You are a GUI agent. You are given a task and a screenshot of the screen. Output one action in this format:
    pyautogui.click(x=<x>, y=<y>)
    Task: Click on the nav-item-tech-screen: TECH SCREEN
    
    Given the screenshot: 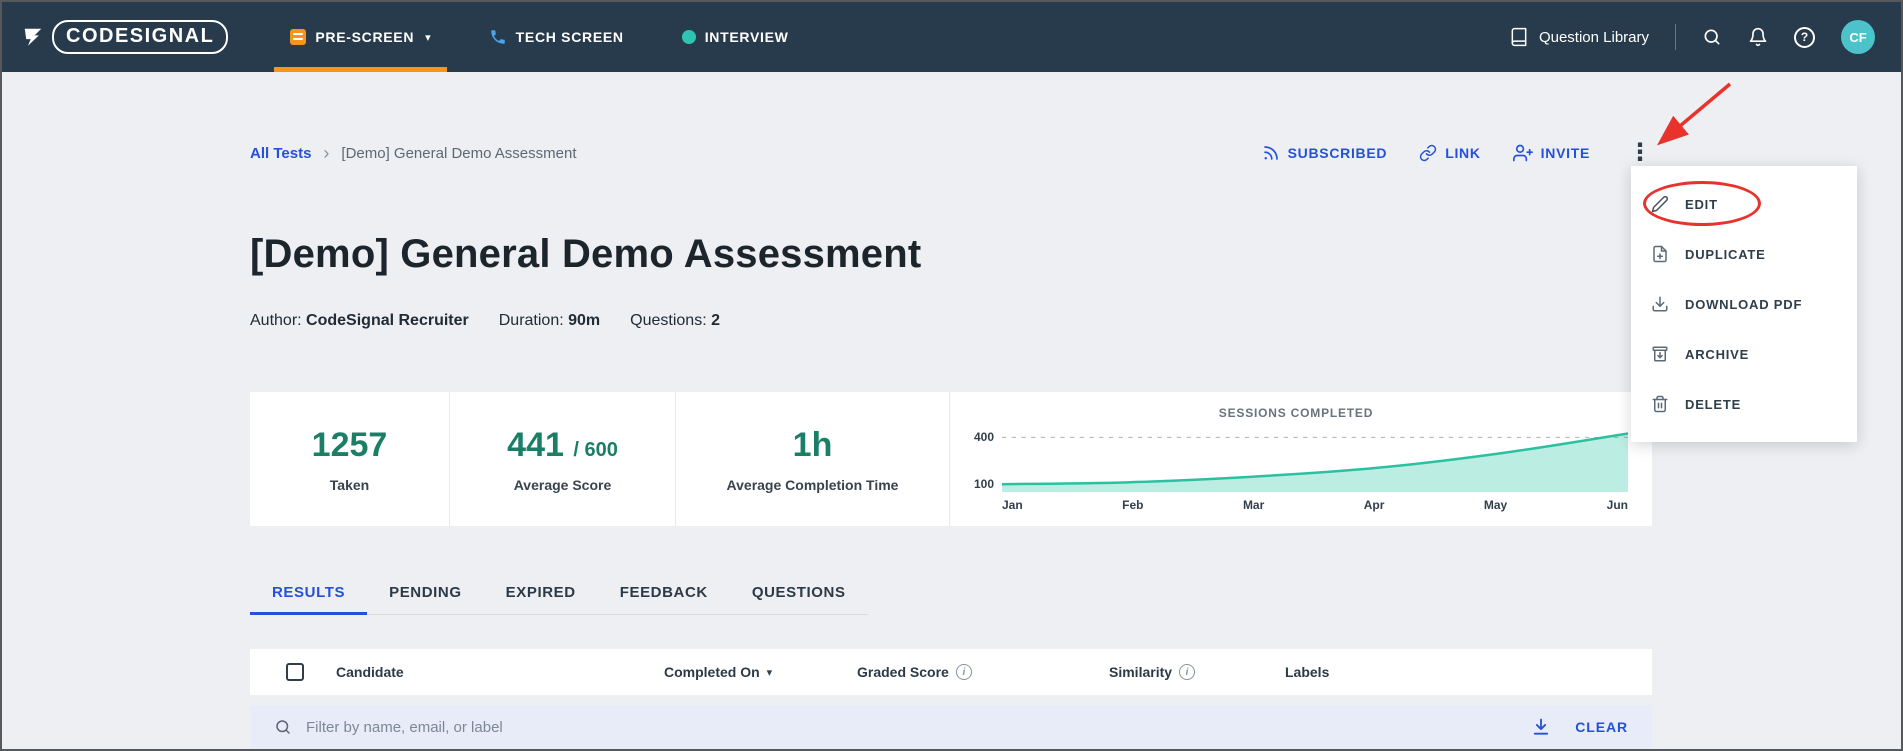 What is the action you would take?
    pyautogui.click(x=556, y=37)
    